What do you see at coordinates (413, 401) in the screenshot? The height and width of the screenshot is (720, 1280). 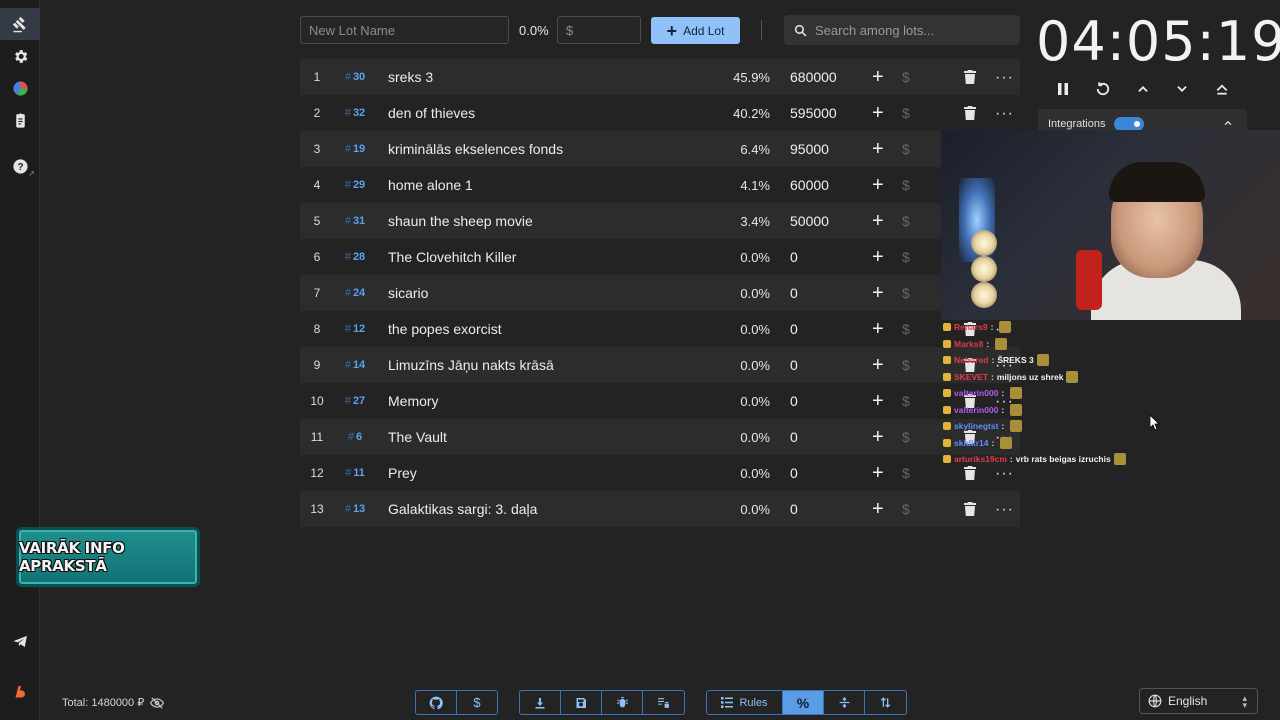 I see `lot-name: Memory` at bounding box center [413, 401].